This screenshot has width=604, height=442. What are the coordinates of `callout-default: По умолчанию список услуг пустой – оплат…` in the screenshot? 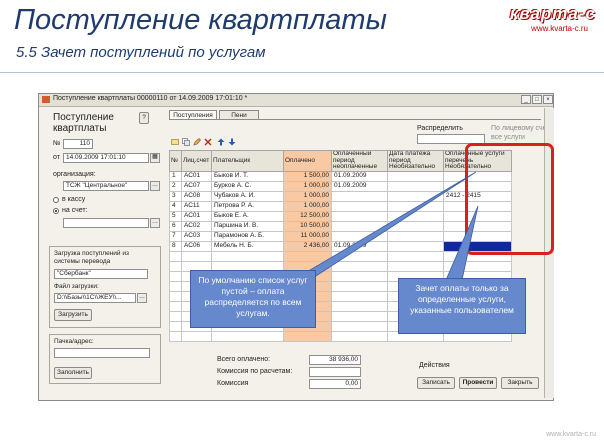 It's located at (253, 299).